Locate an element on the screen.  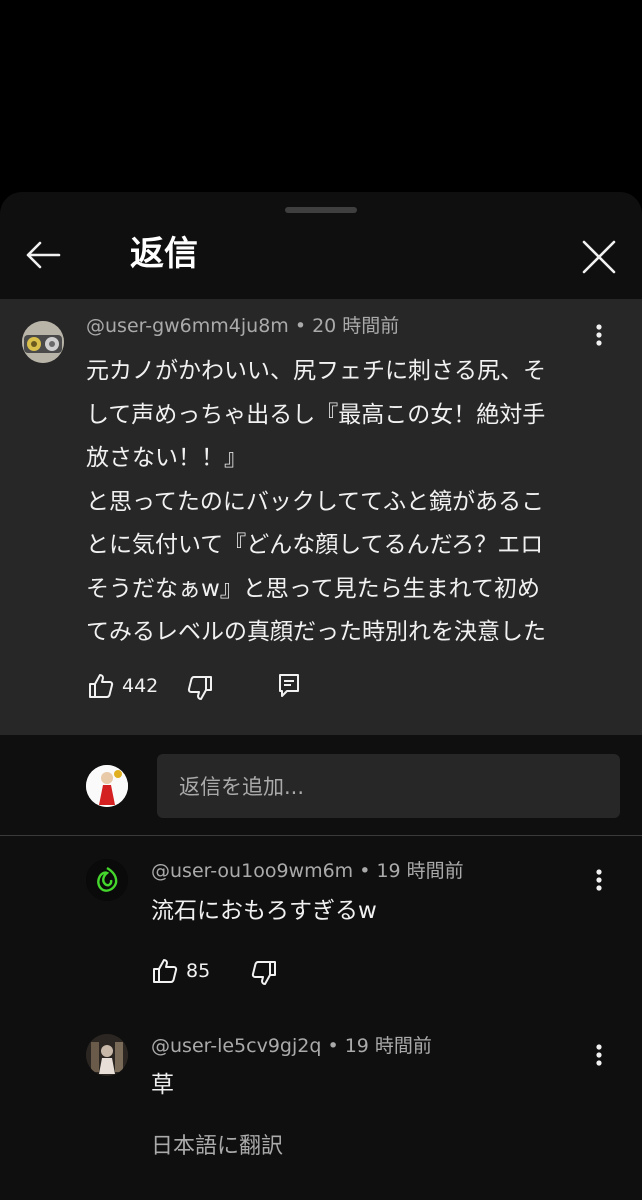
translate-link: 日本語に翻訳 is located at coordinates (217, 1144).